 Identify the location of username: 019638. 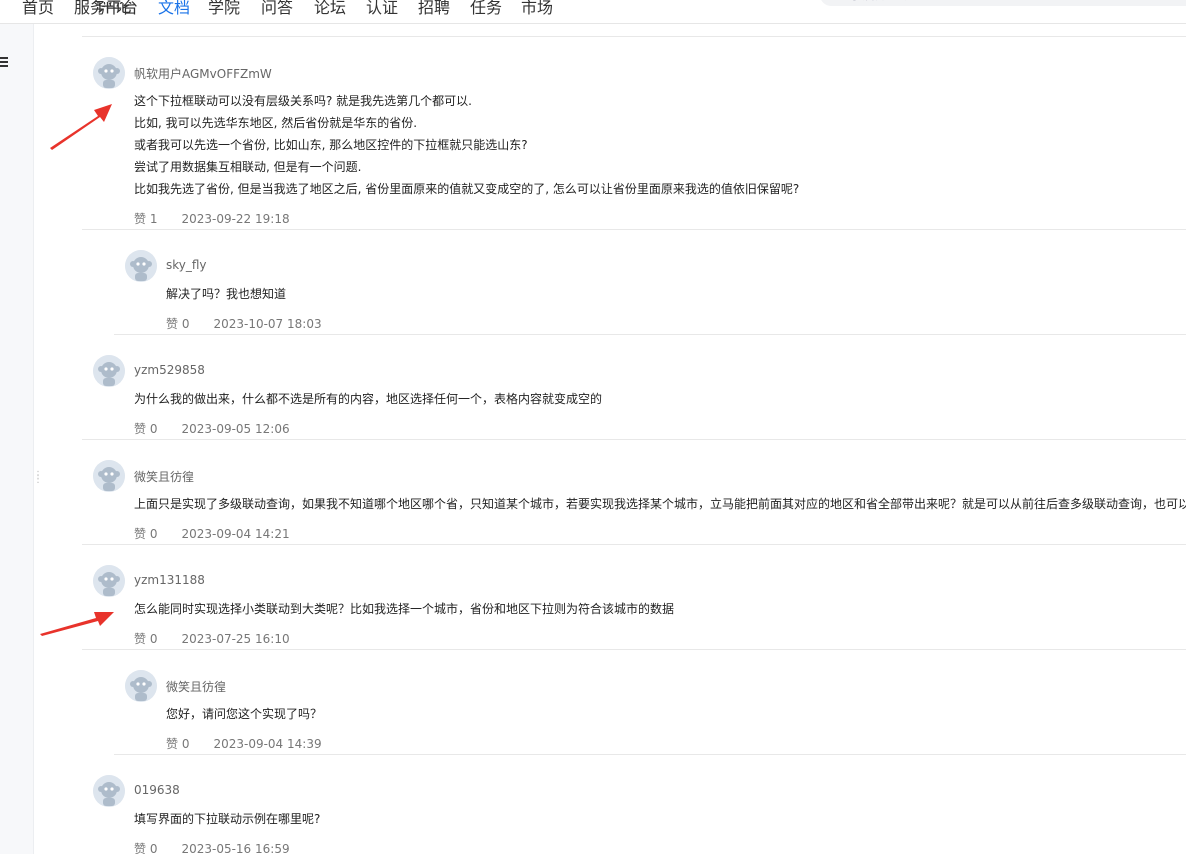
(157, 790).